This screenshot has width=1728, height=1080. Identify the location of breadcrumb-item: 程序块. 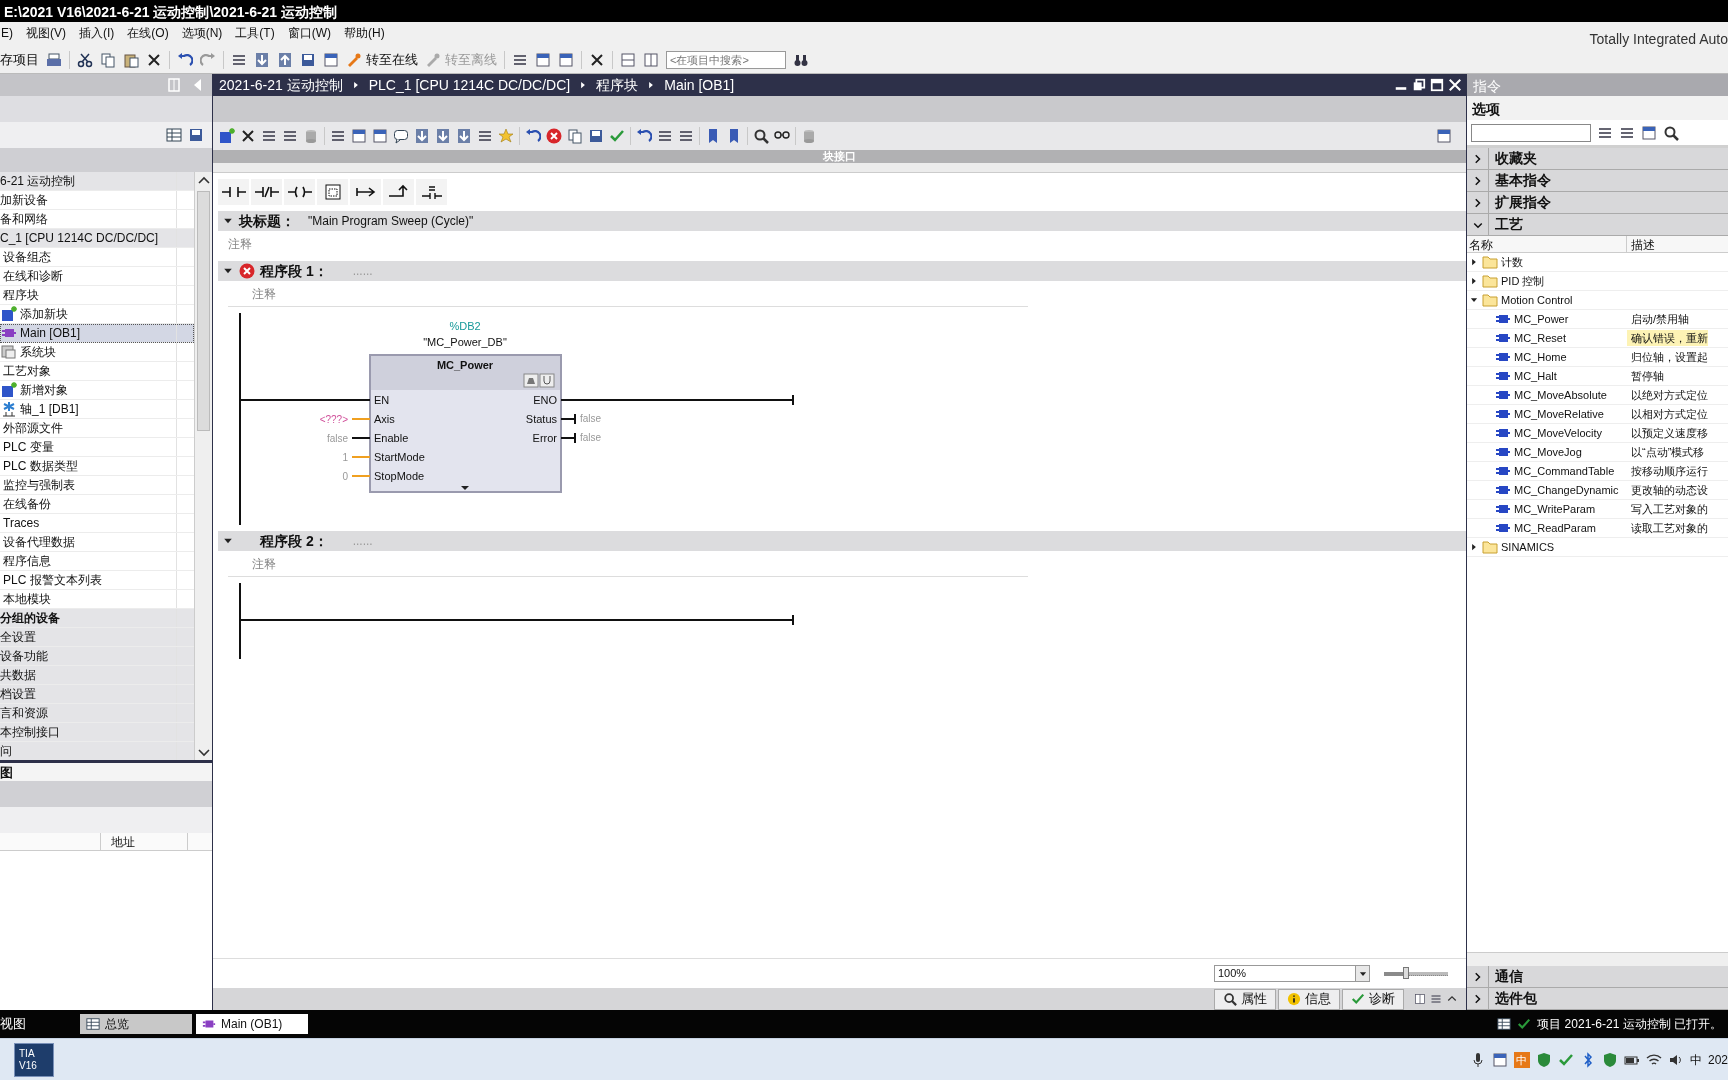
(617, 85).